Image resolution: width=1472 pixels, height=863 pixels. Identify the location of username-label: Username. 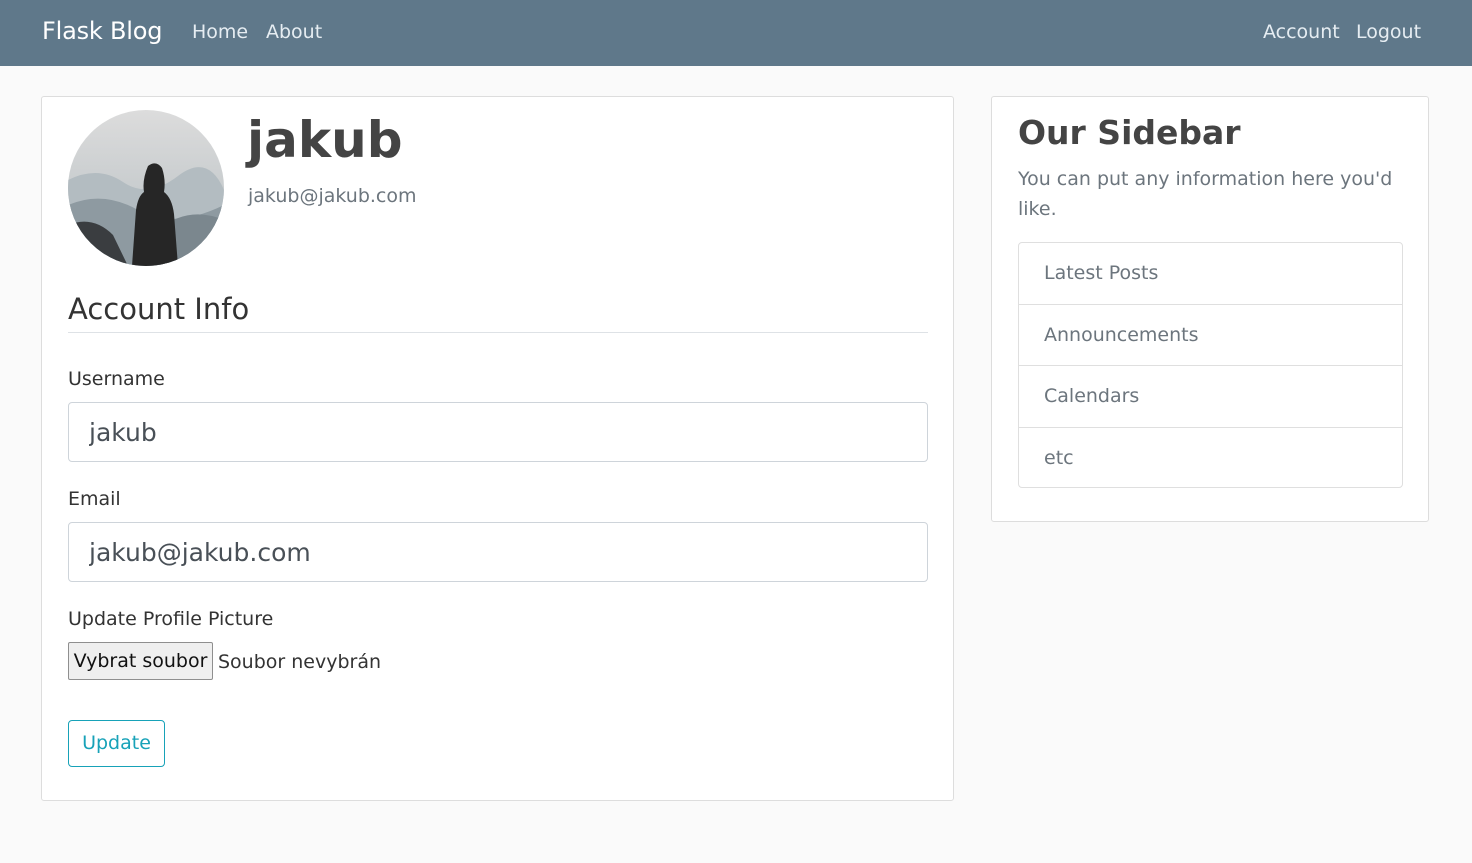
(116, 379).